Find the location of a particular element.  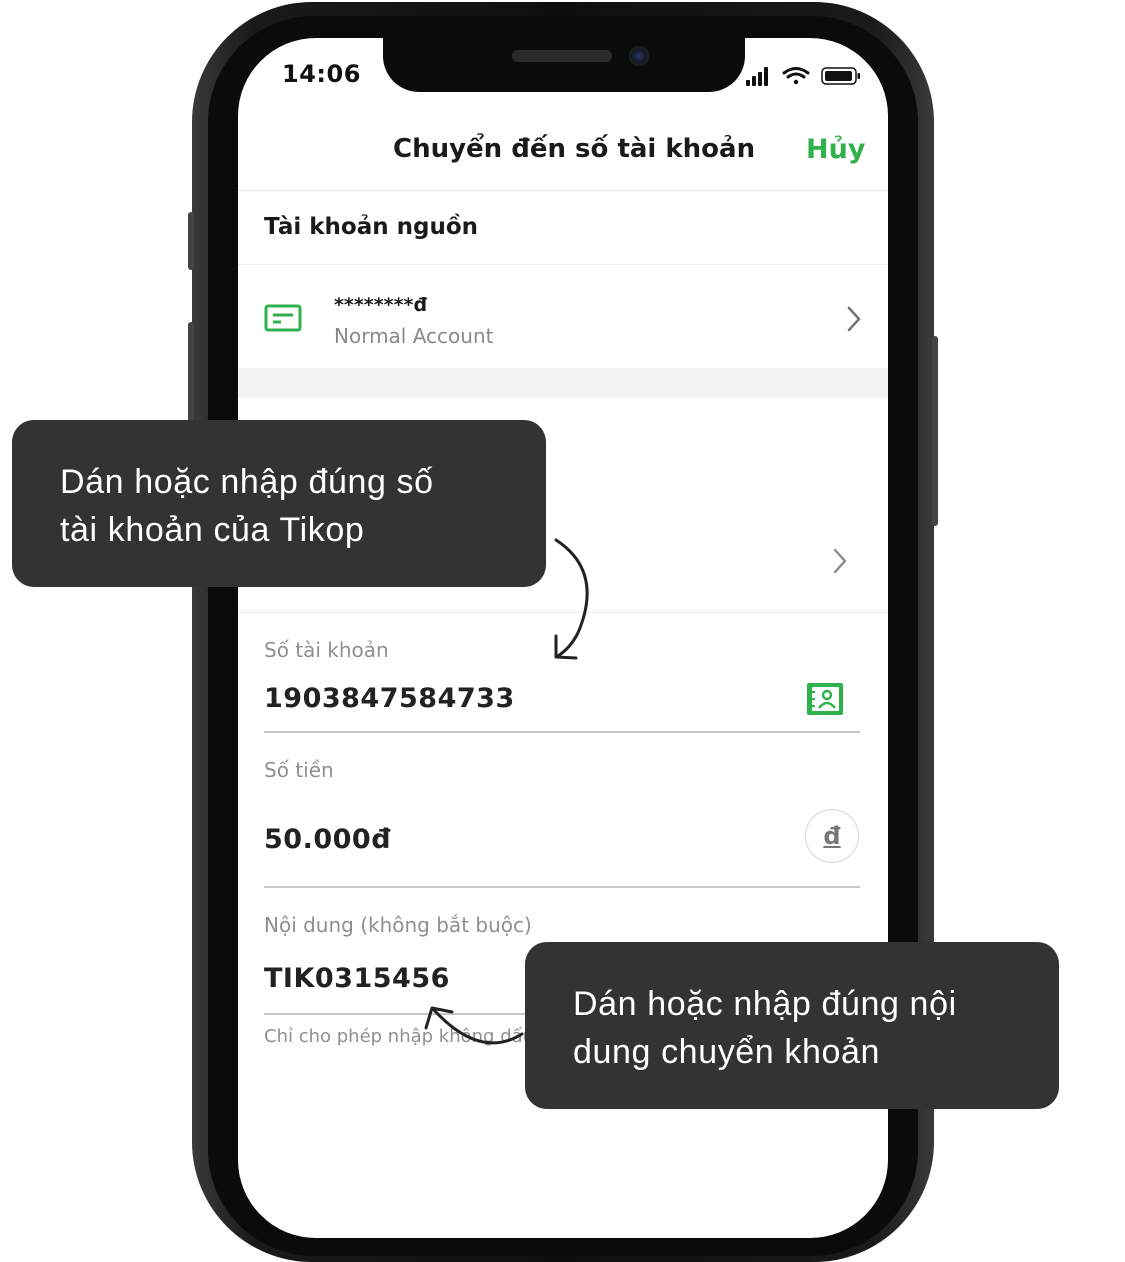

account-number-underline is located at coordinates (562, 732).